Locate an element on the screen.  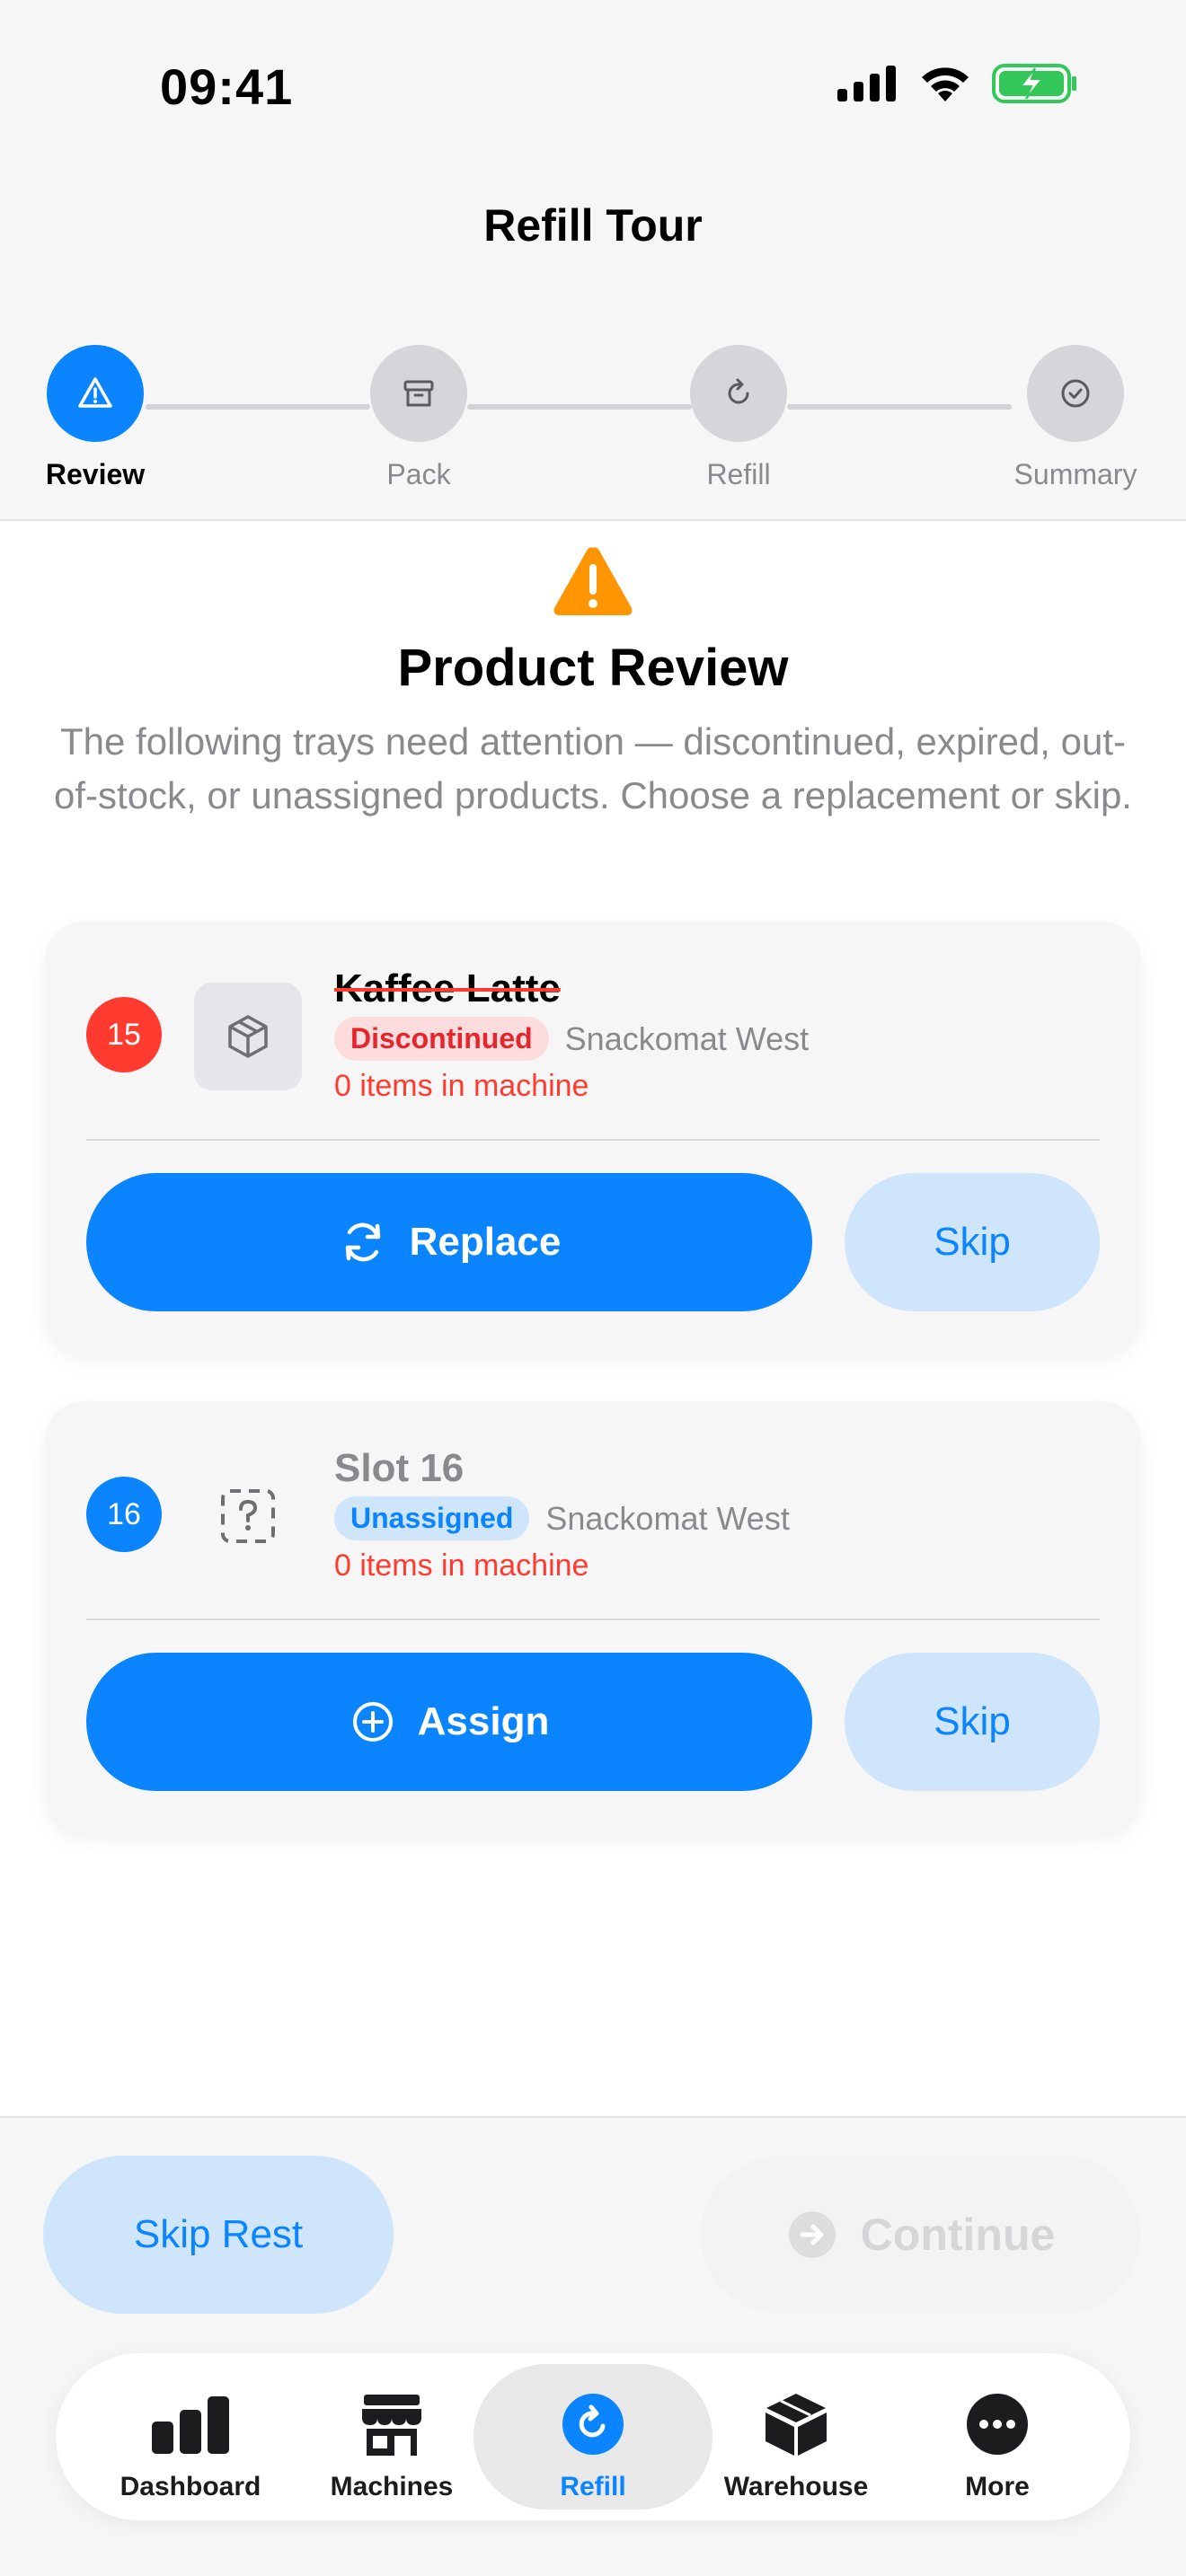
storefront-icon is located at coordinates (391, 2425).